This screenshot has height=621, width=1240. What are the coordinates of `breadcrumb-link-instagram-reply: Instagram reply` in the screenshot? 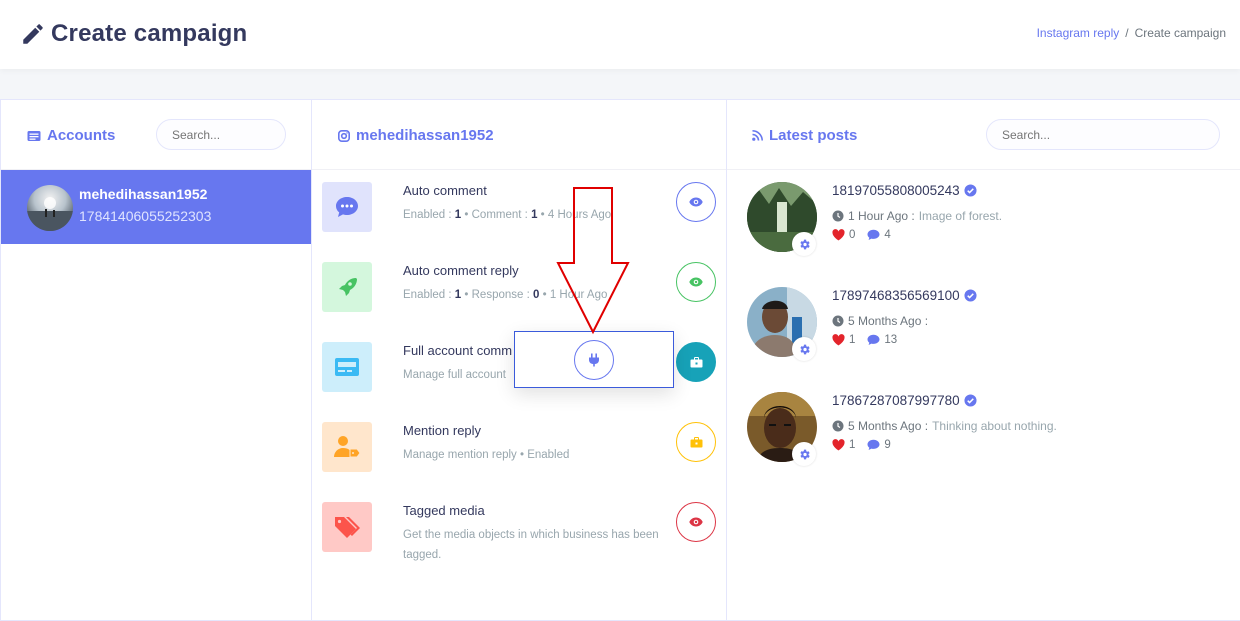 It's located at (1078, 33).